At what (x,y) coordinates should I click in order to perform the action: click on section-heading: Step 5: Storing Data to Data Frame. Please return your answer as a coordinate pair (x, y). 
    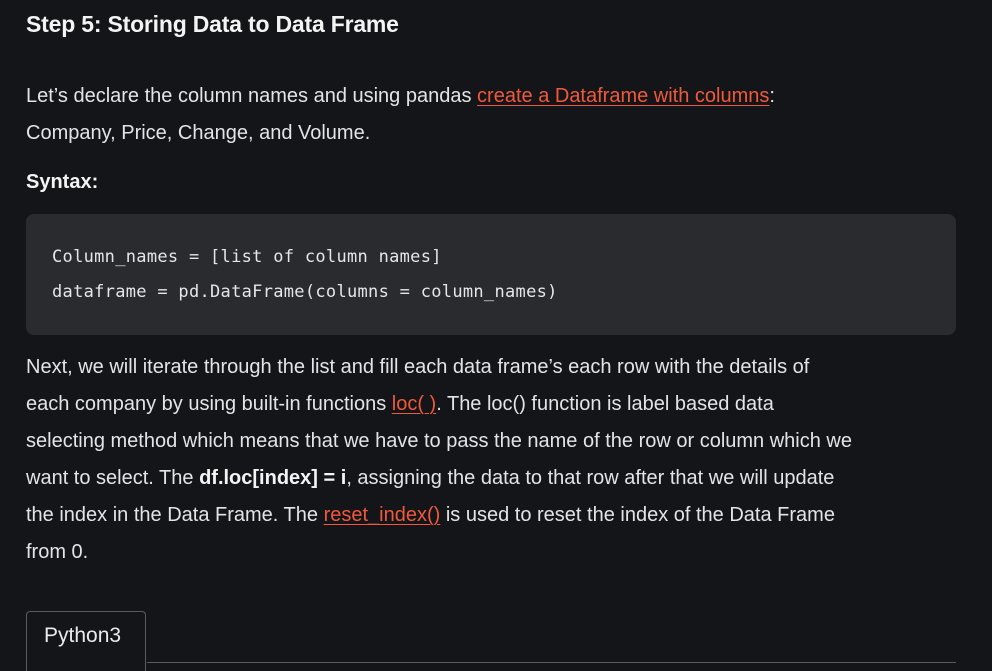
    Looking at the image, I should click on (212, 24).